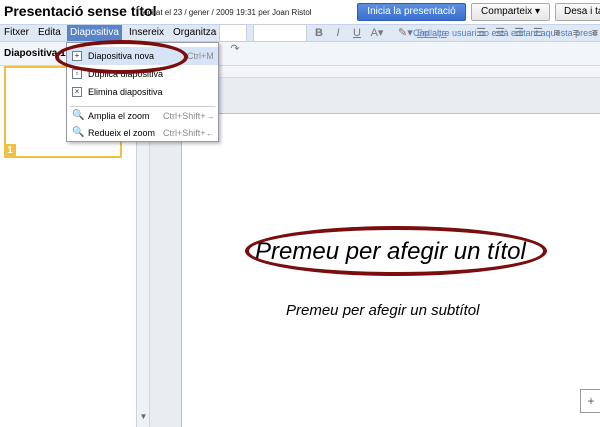 This screenshot has width=600, height=427. I want to click on align-right-icon: ≡, so click(594, 33).